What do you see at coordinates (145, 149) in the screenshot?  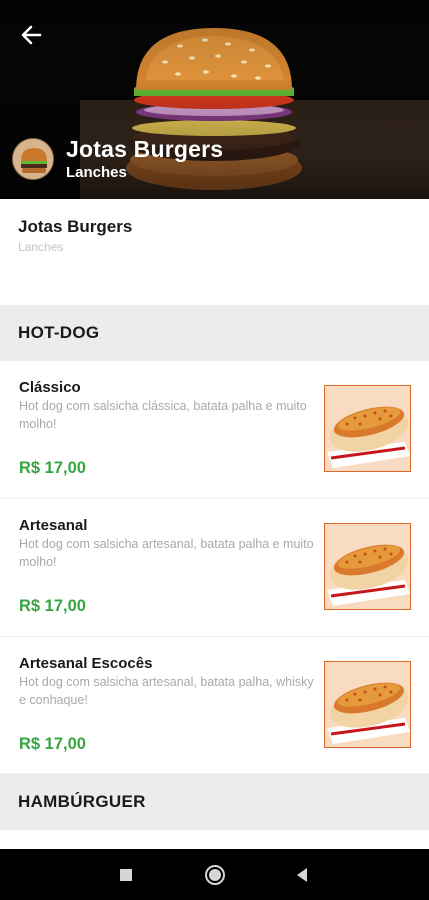 I see `hero-title: Jotas Burgers` at bounding box center [145, 149].